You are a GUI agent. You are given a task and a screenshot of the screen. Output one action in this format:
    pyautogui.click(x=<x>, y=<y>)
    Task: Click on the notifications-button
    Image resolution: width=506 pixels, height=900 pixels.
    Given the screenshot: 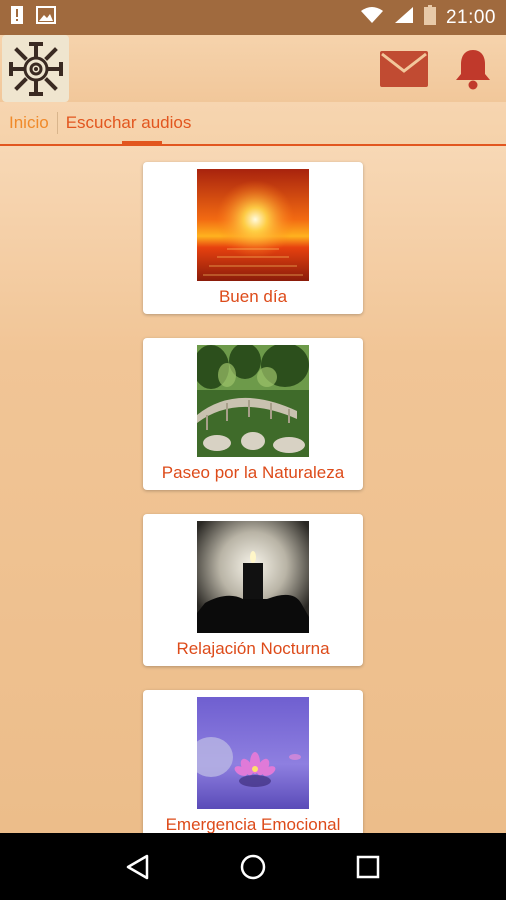 What is the action you would take?
    pyautogui.click(x=473, y=69)
    